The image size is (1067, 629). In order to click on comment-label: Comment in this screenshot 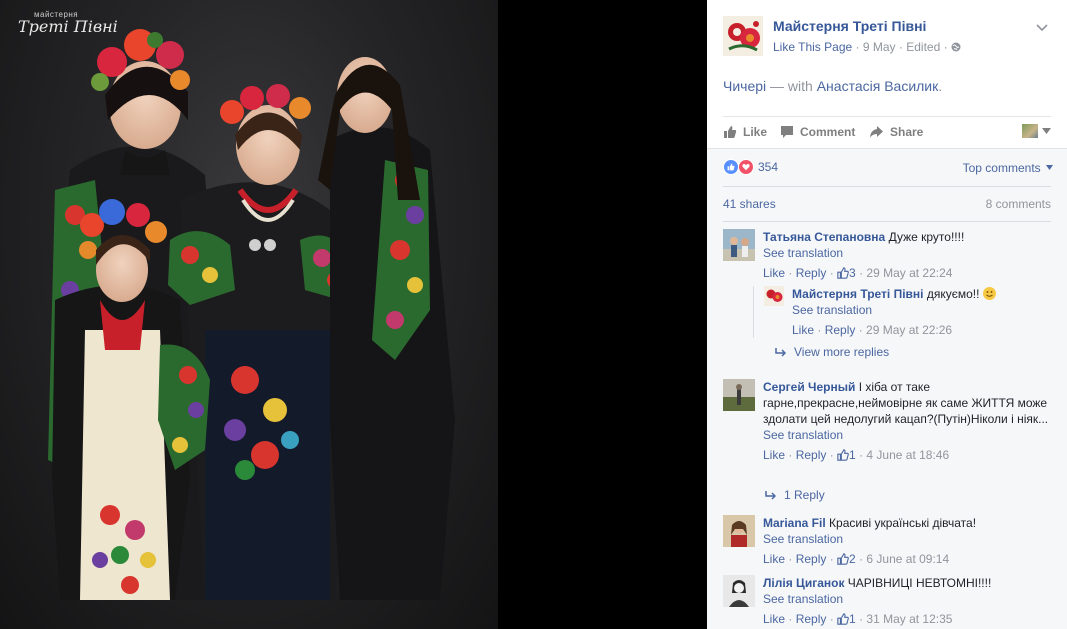, I will do `click(828, 132)`.